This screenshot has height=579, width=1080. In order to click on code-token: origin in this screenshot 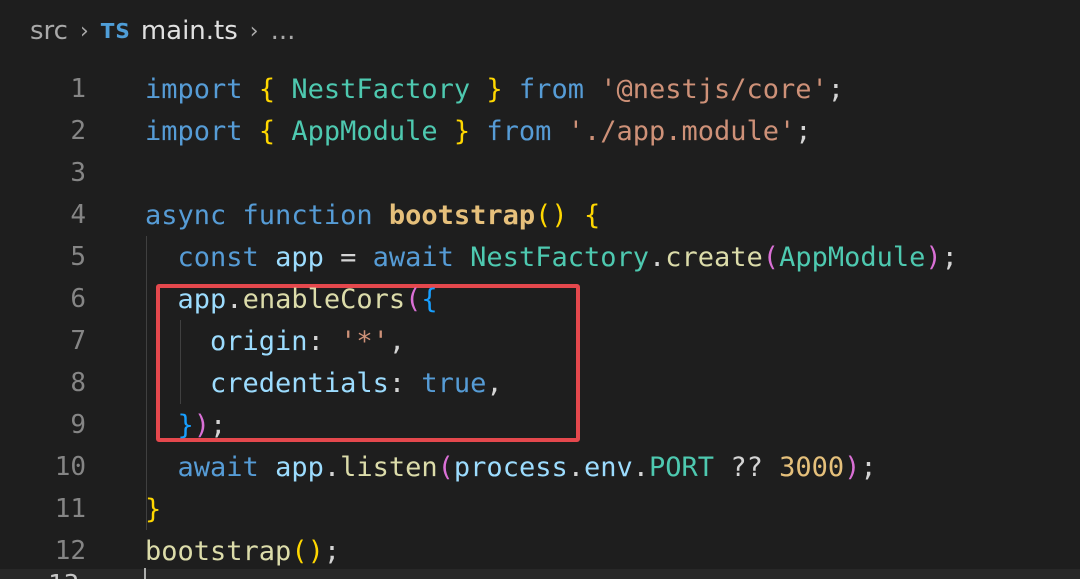, I will do `click(259, 341)`.